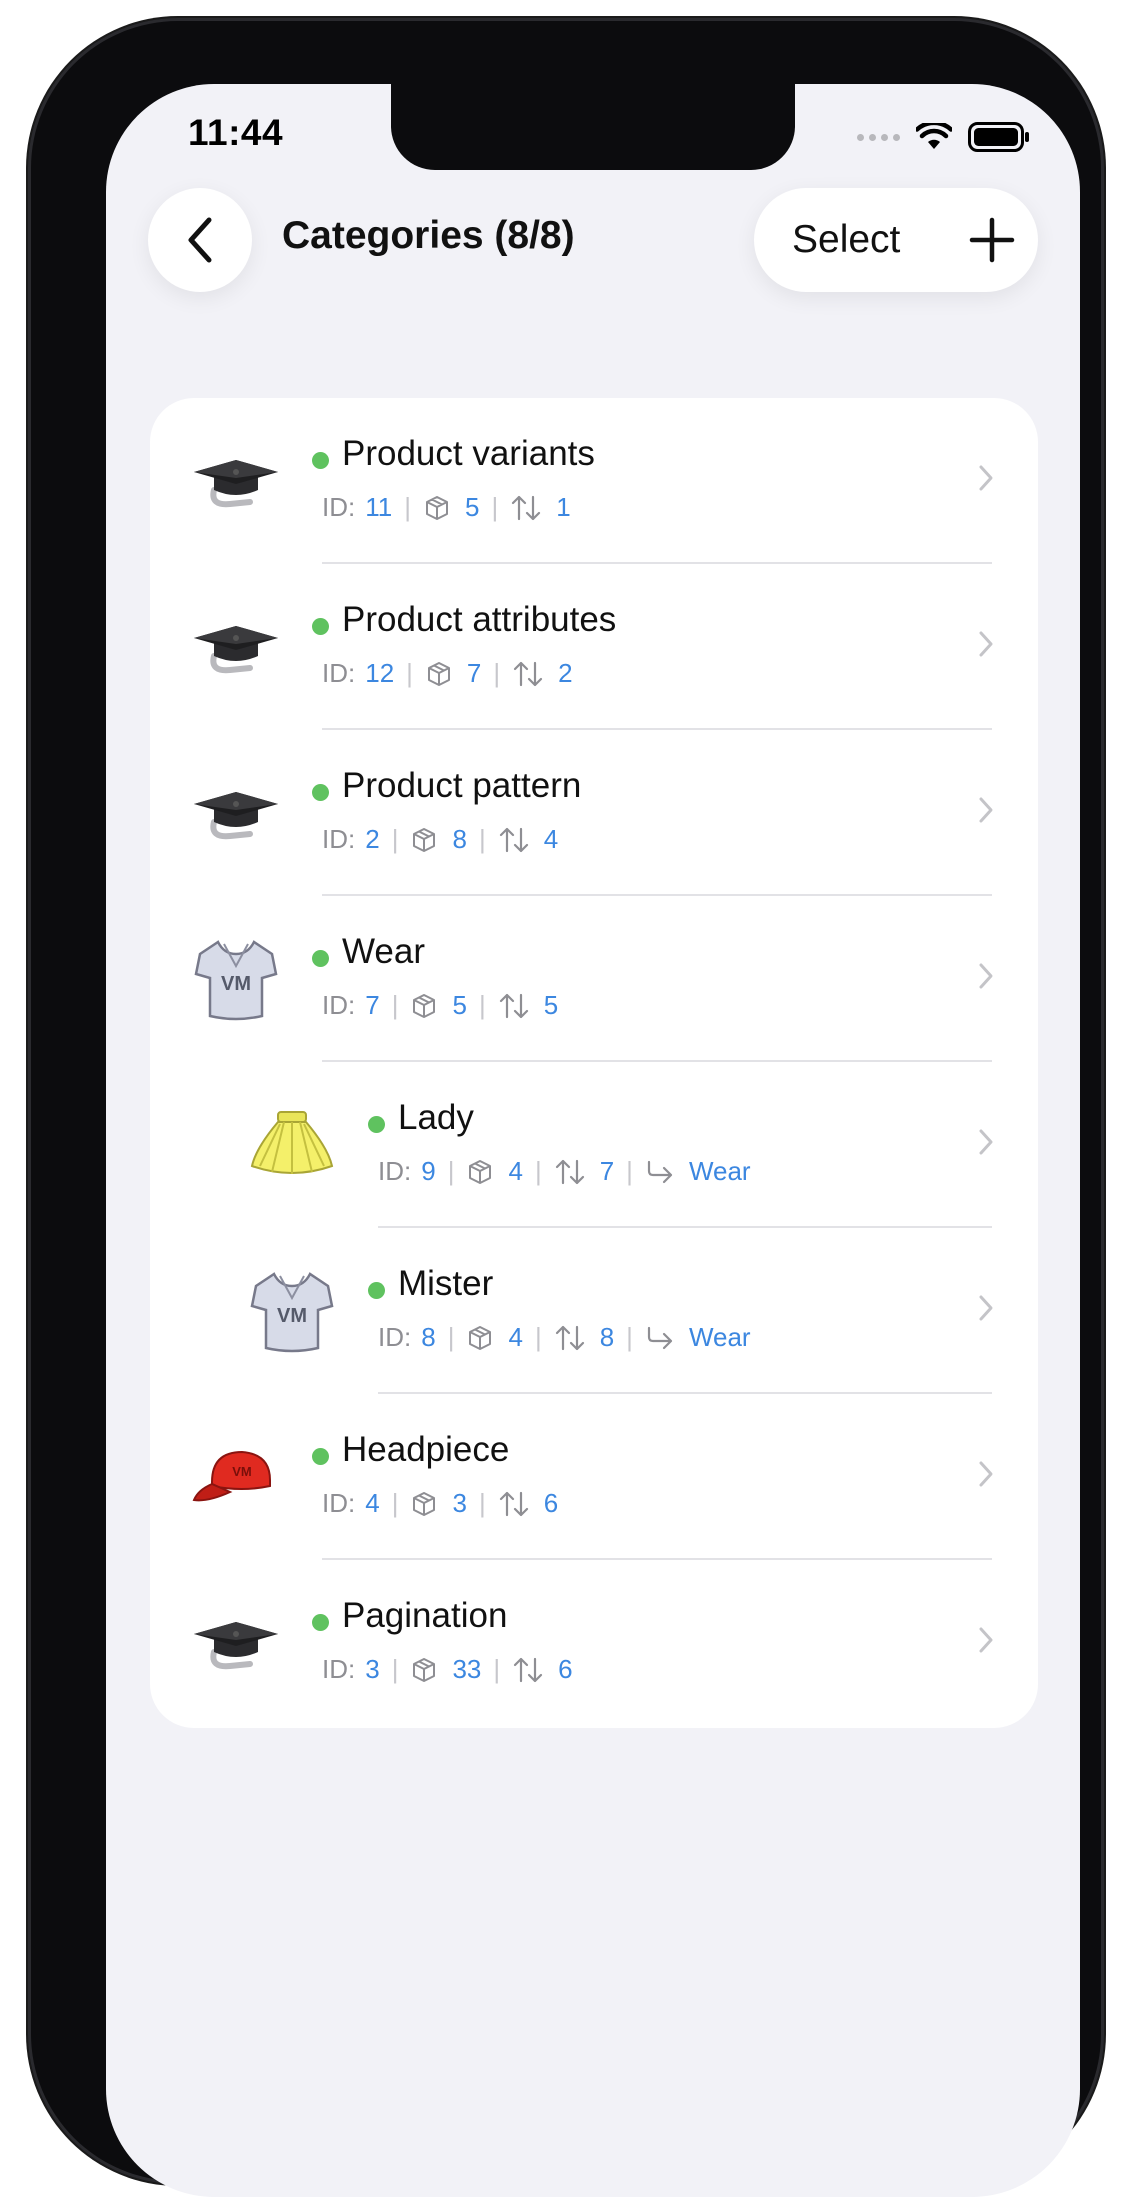 This screenshot has width=1130, height=2202. What do you see at coordinates (459, 839) in the screenshot?
I see `product-count: 8` at bounding box center [459, 839].